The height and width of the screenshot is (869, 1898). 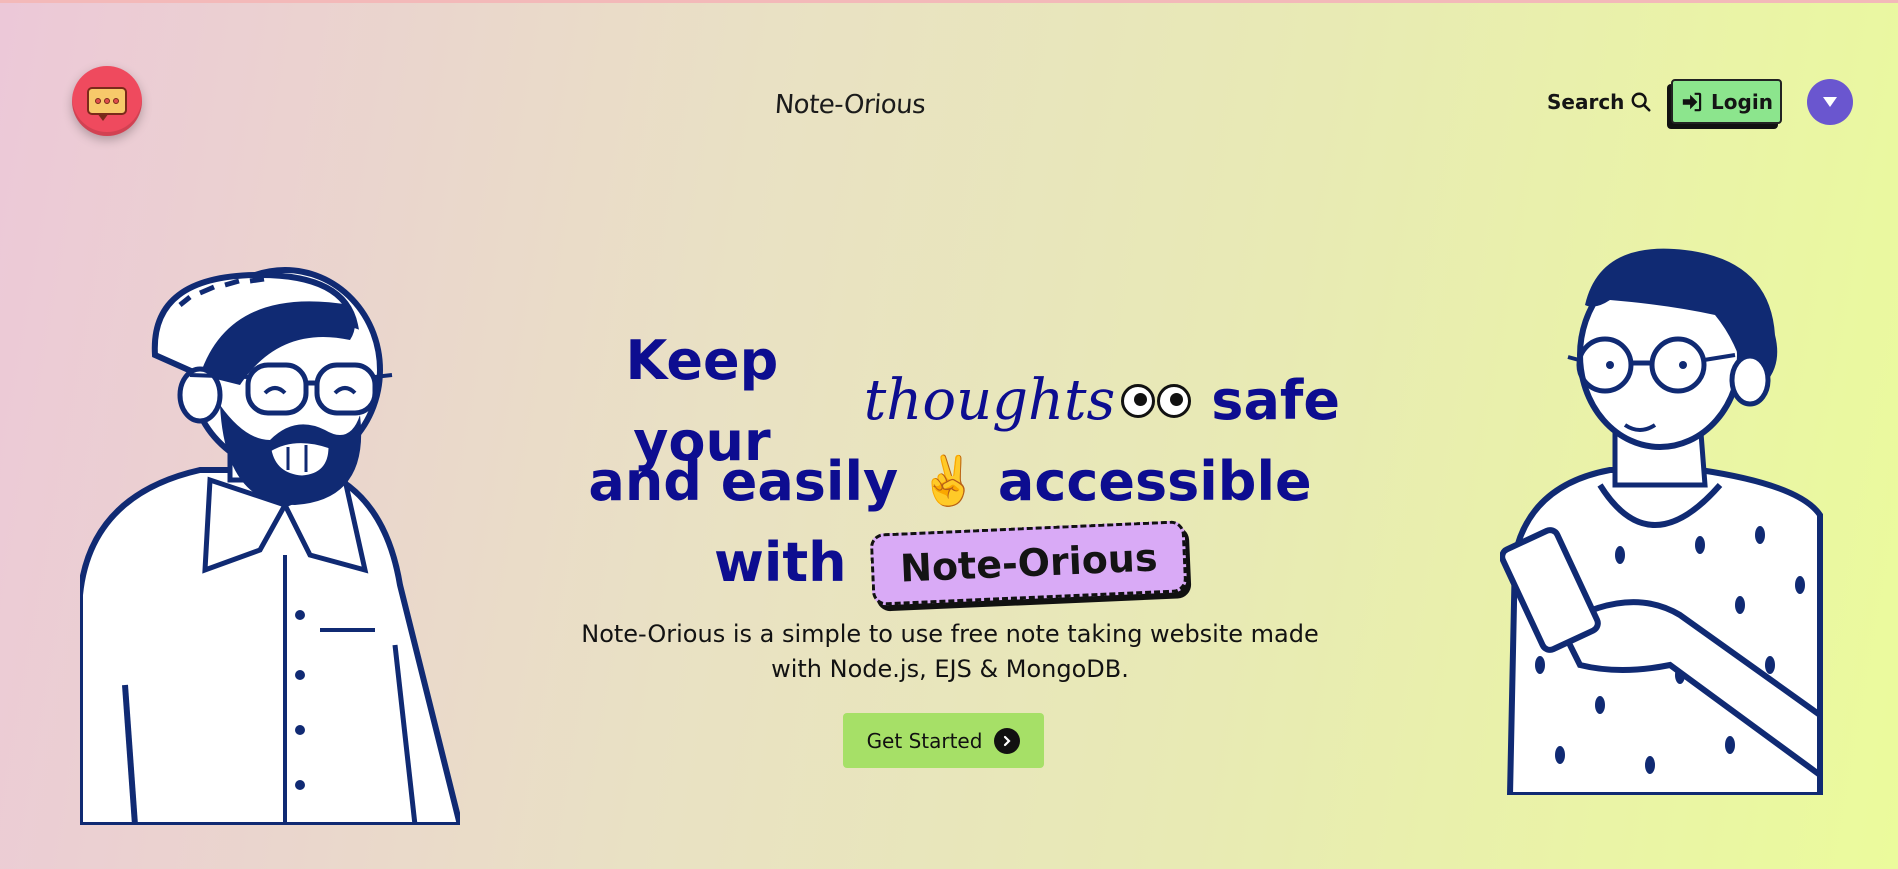 I want to click on eyes-icon, so click(x=1156, y=400).